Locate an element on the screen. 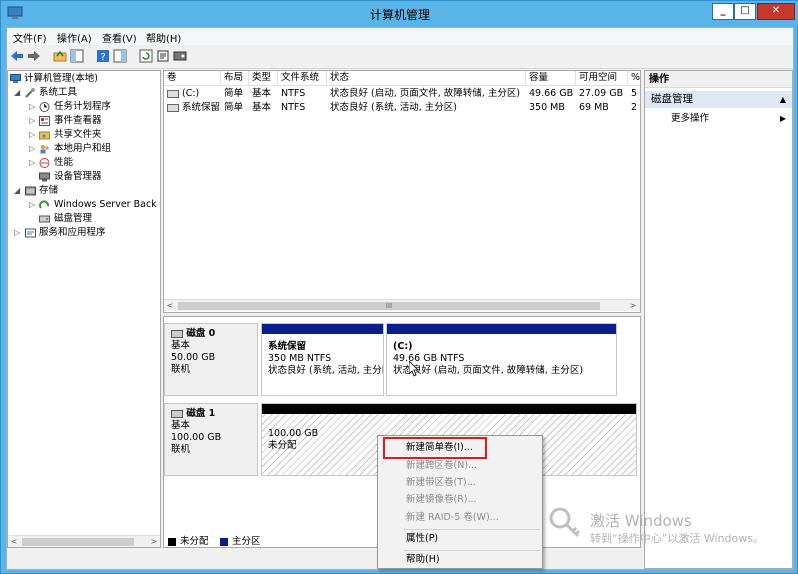 The width and height of the screenshot is (798, 574). tree-label: 设备管理器 is located at coordinates (78, 176).